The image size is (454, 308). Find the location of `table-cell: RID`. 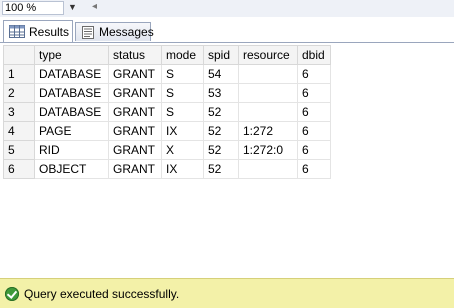

table-cell: RID is located at coordinates (71, 150).